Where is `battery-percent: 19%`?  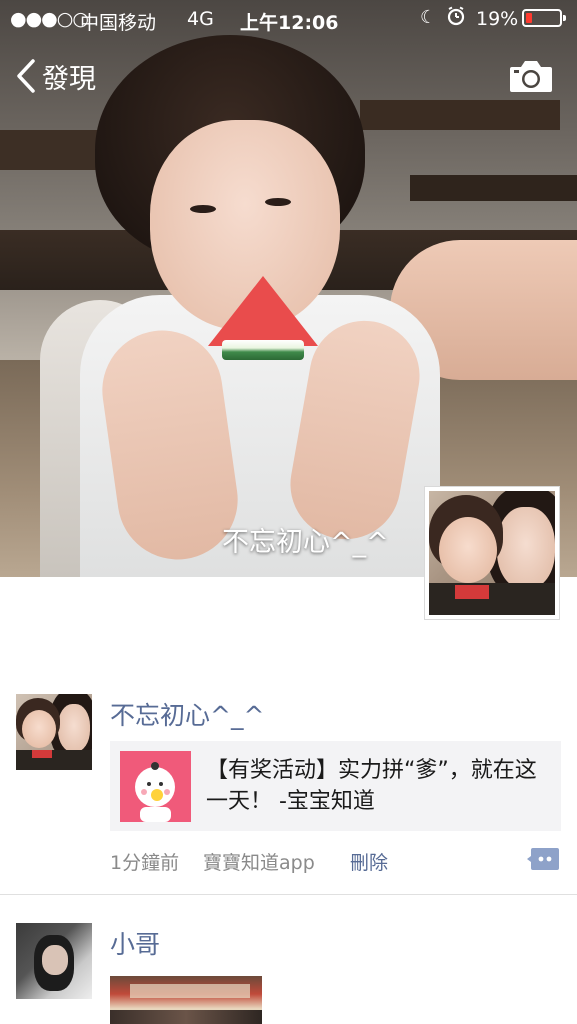 battery-percent: 19% is located at coordinates (497, 19).